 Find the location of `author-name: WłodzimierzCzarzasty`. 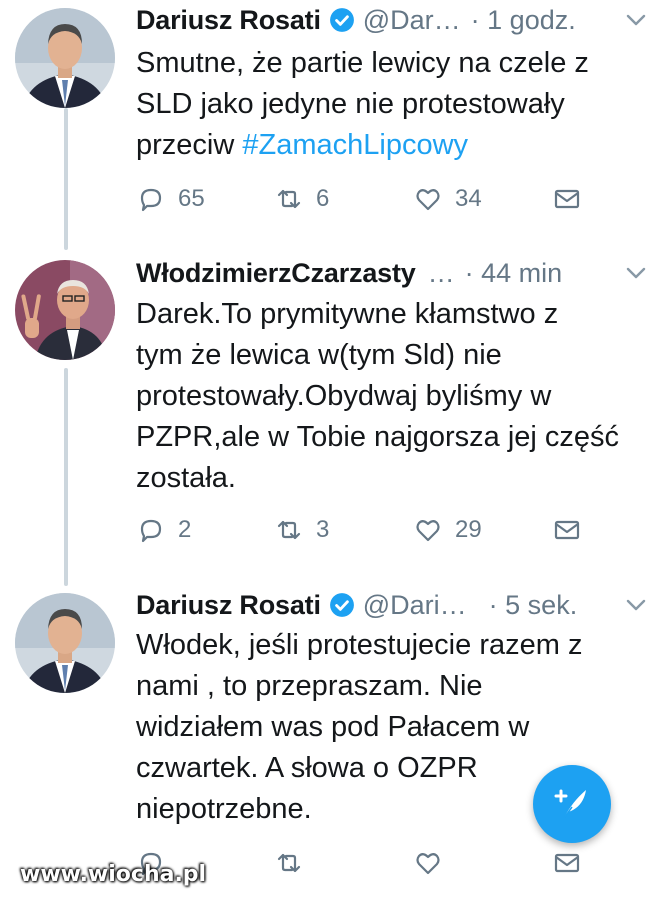

author-name: WłodzimierzCzarzasty is located at coordinates (276, 273).